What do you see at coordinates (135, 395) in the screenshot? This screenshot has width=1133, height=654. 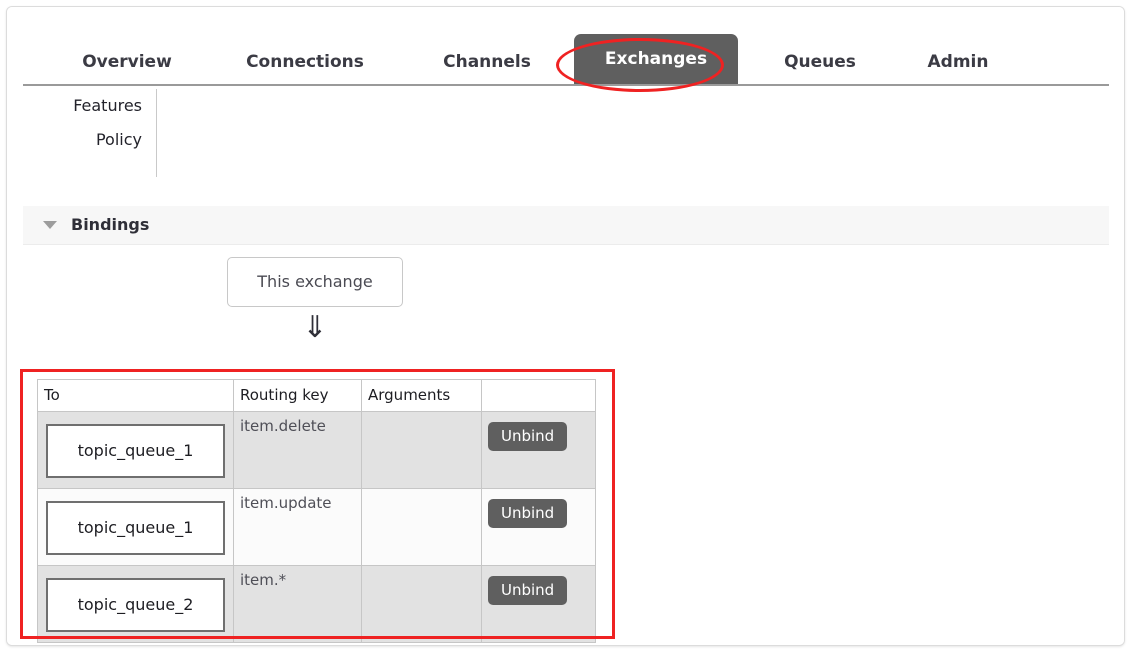 I see `column-header-to: To` at bounding box center [135, 395].